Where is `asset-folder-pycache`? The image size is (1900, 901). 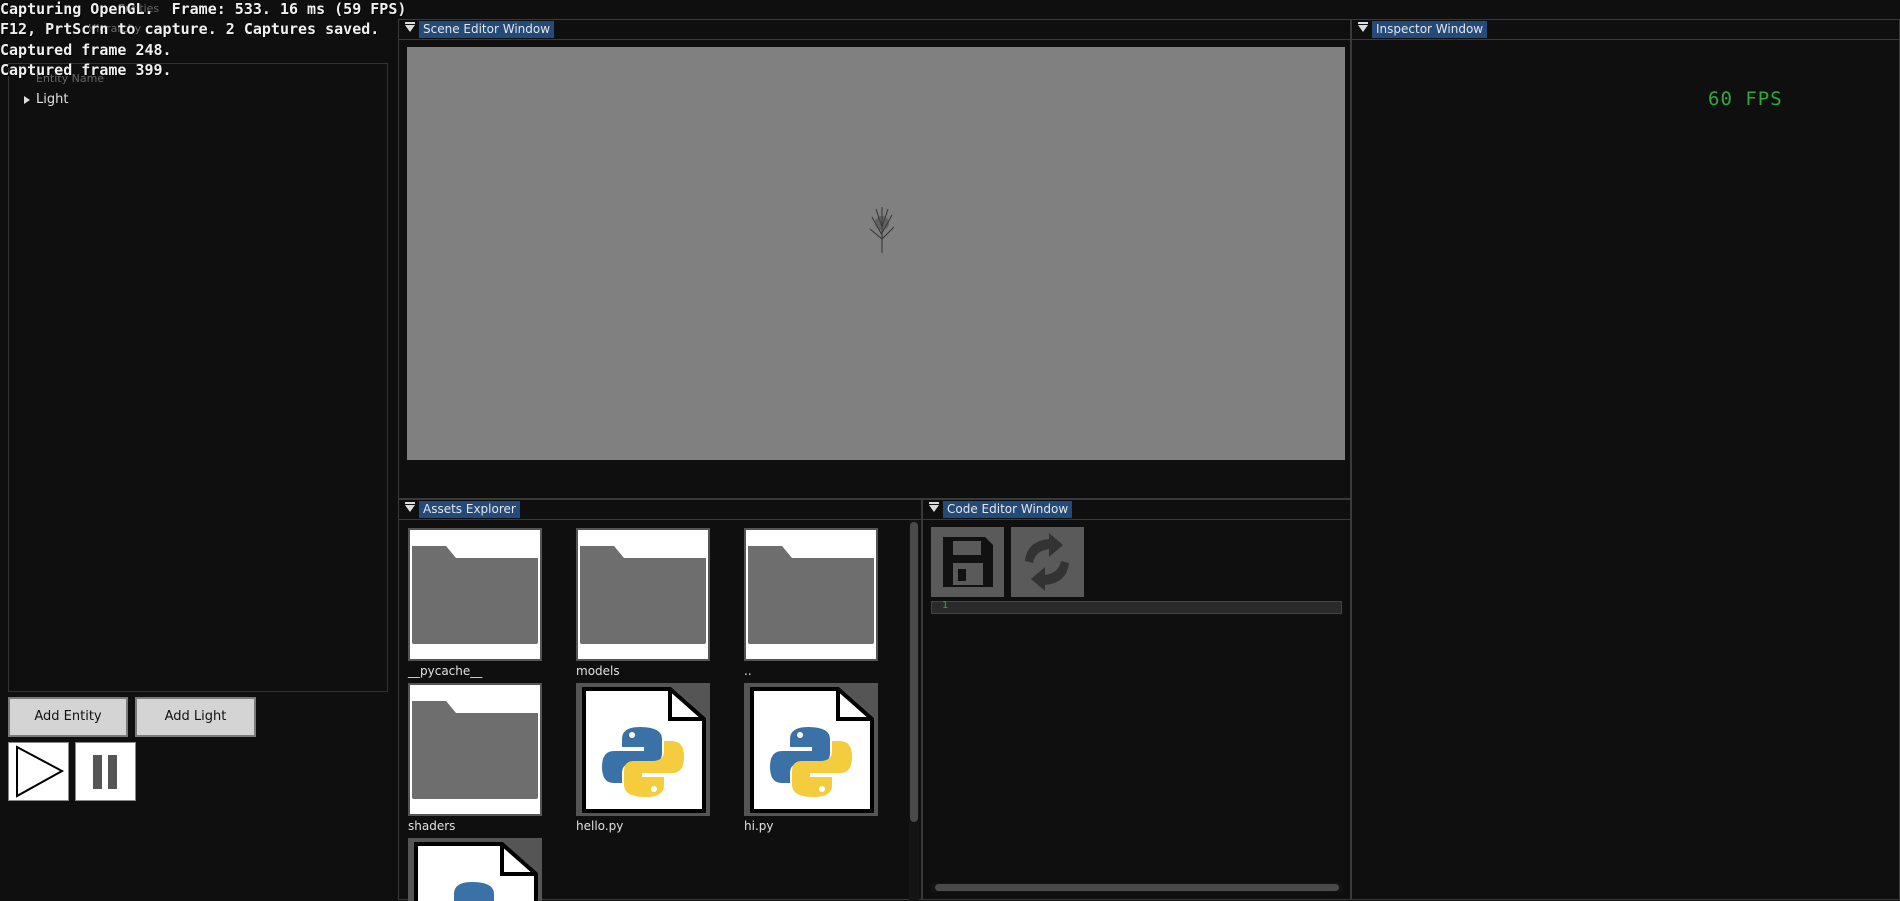 asset-folder-pycache is located at coordinates (475, 594).